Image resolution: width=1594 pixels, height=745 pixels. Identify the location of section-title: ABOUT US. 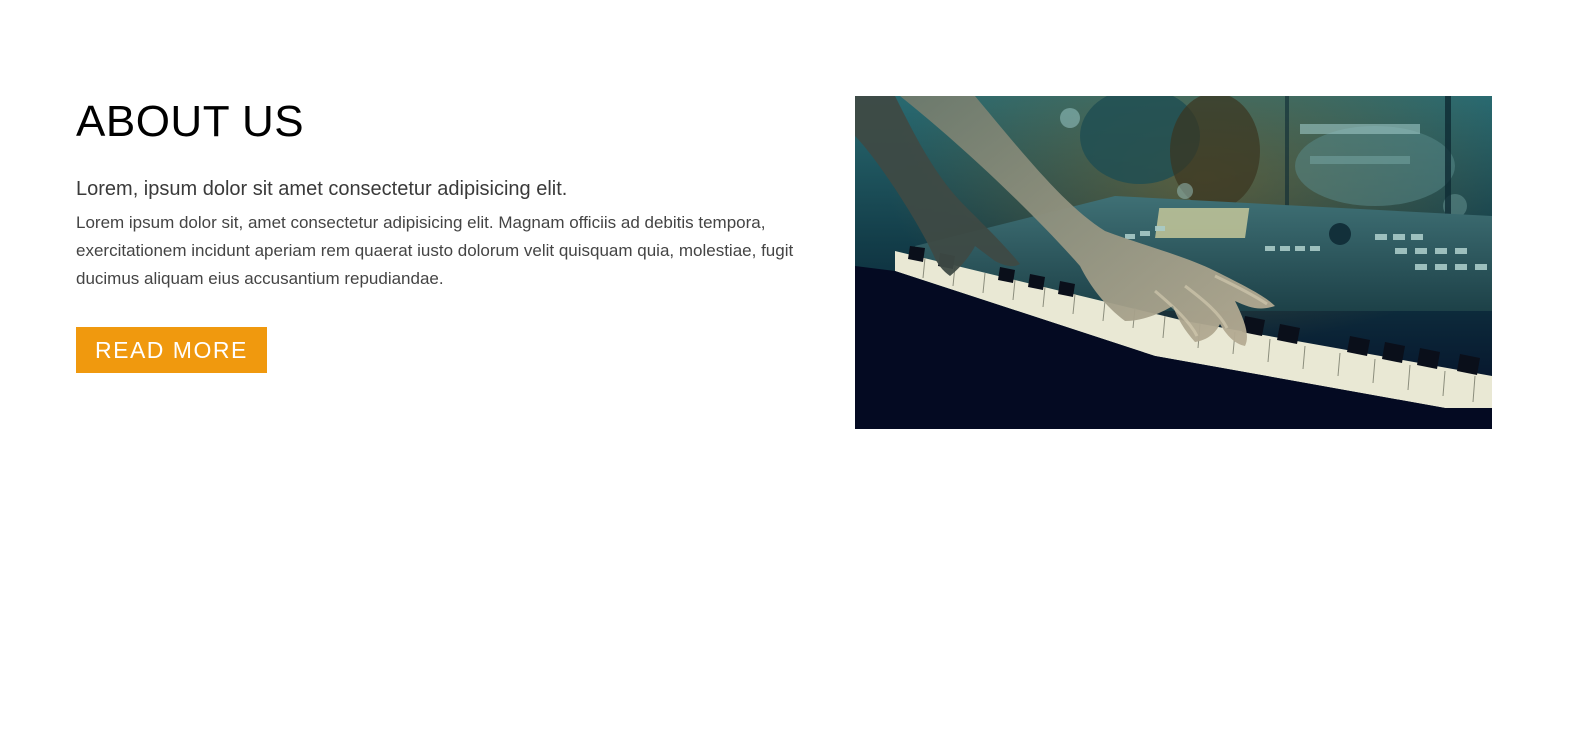
(190, 121).